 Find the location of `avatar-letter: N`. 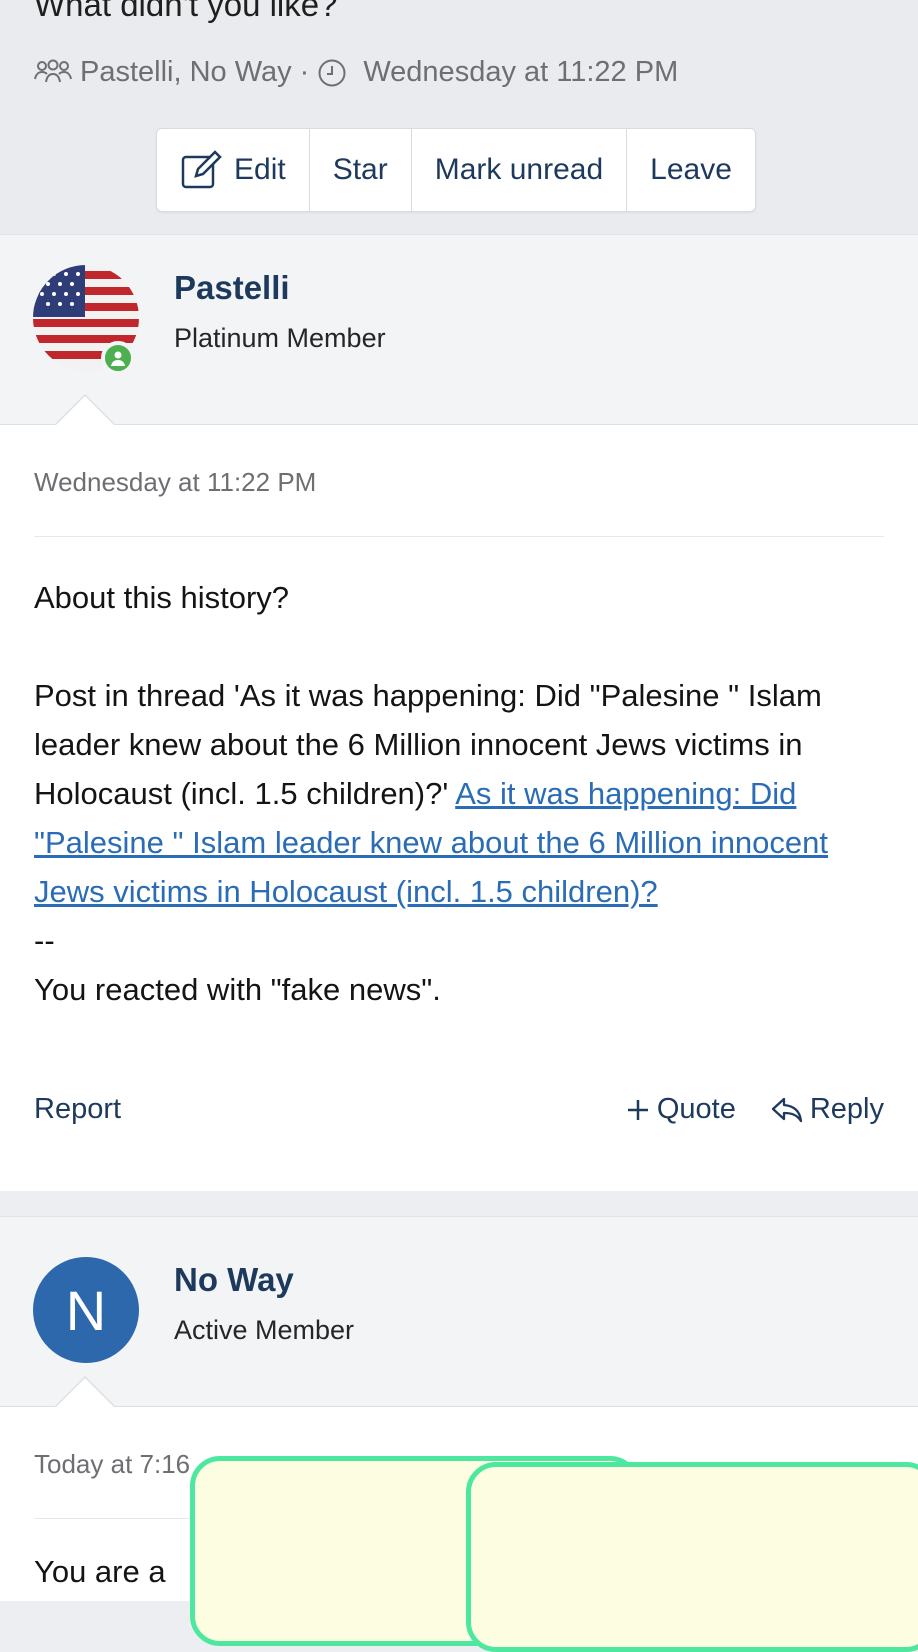

avatar-letter: N is located at coordinates (86, 1310).